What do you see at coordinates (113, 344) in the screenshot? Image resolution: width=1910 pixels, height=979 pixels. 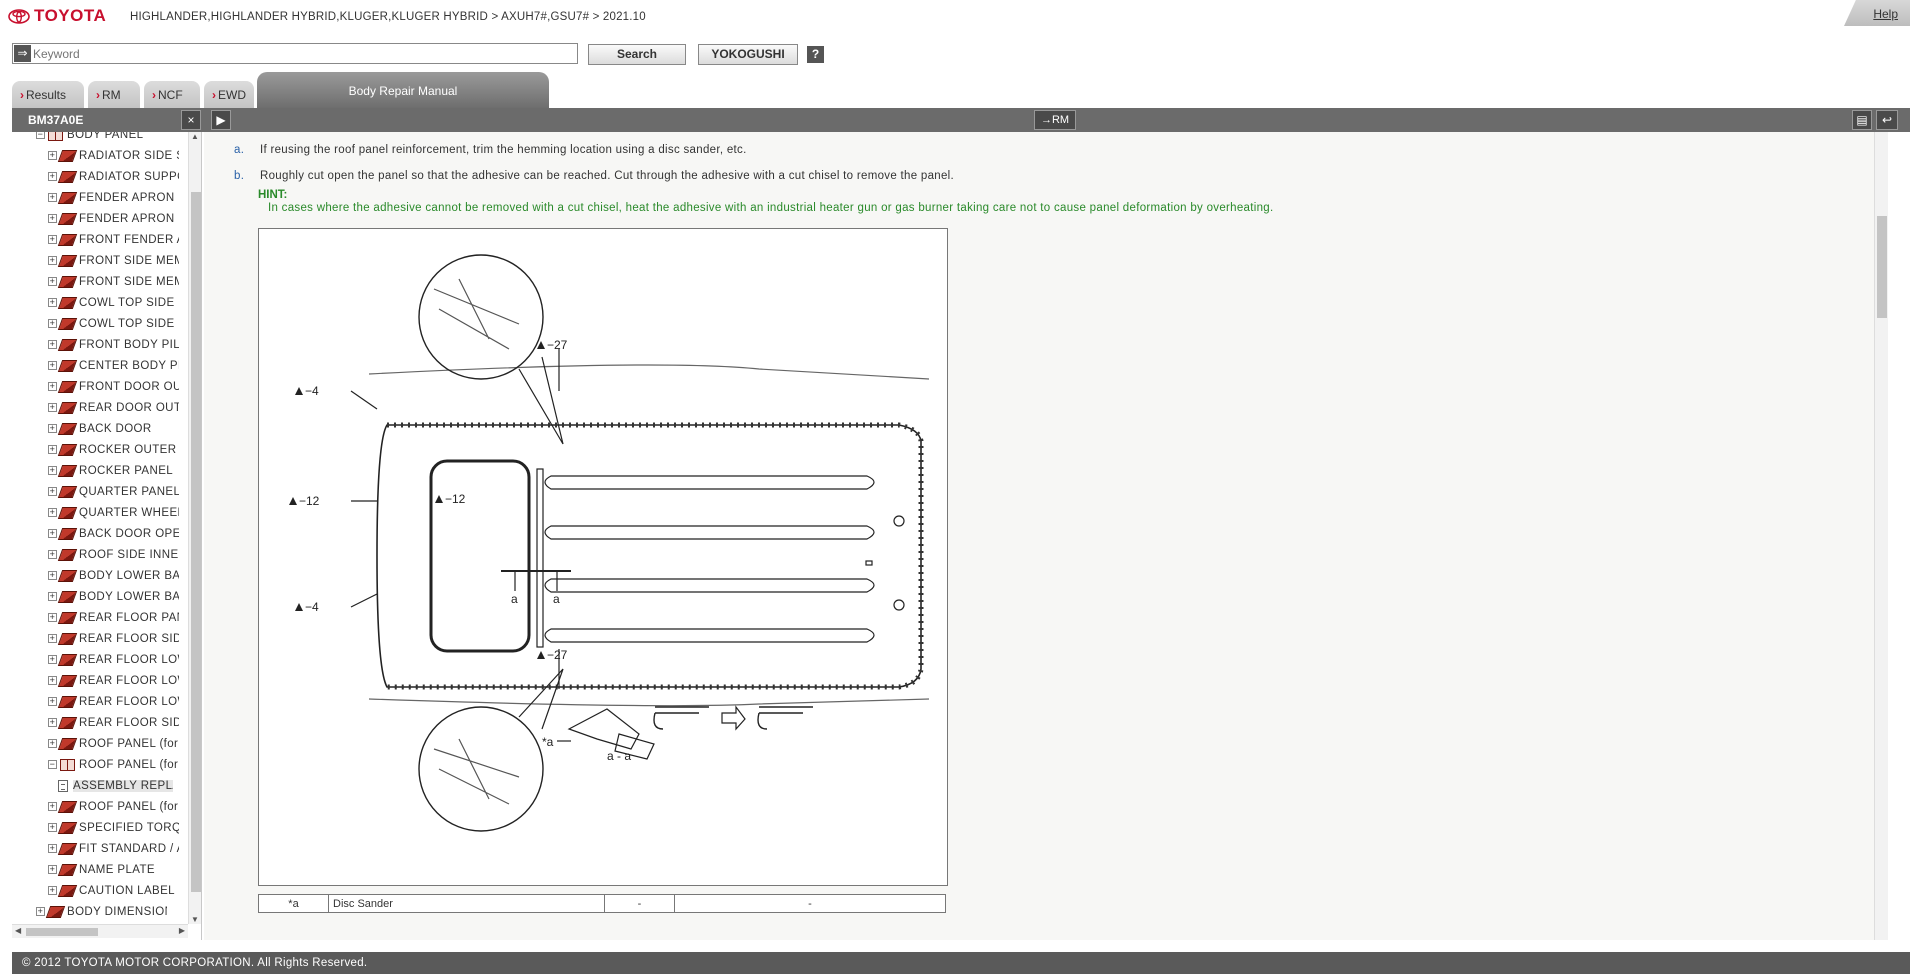 I see `tree-item: + FRONT BODY PILLAR` at bounding box center [113, 344].